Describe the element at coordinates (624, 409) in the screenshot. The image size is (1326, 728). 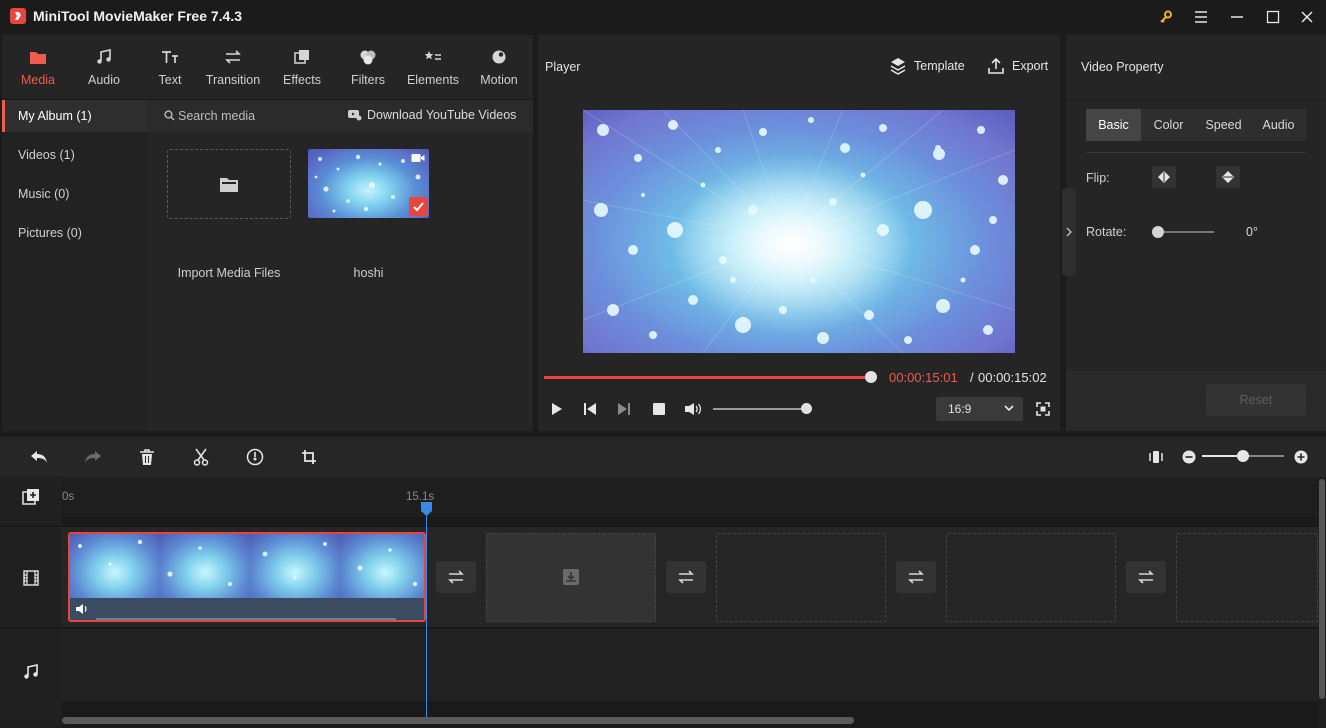
I see `next-frame-icon` at that location.